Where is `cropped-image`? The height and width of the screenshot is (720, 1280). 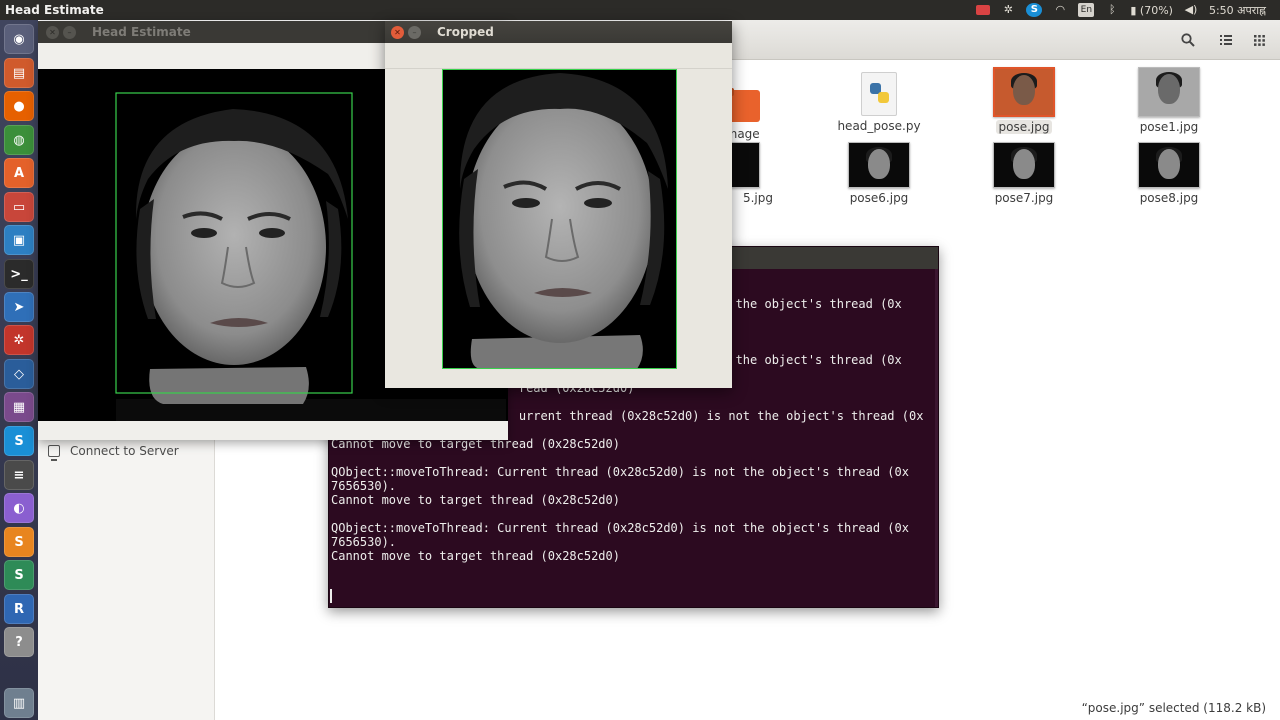
cropped-image is located at coordinates (559, 219).